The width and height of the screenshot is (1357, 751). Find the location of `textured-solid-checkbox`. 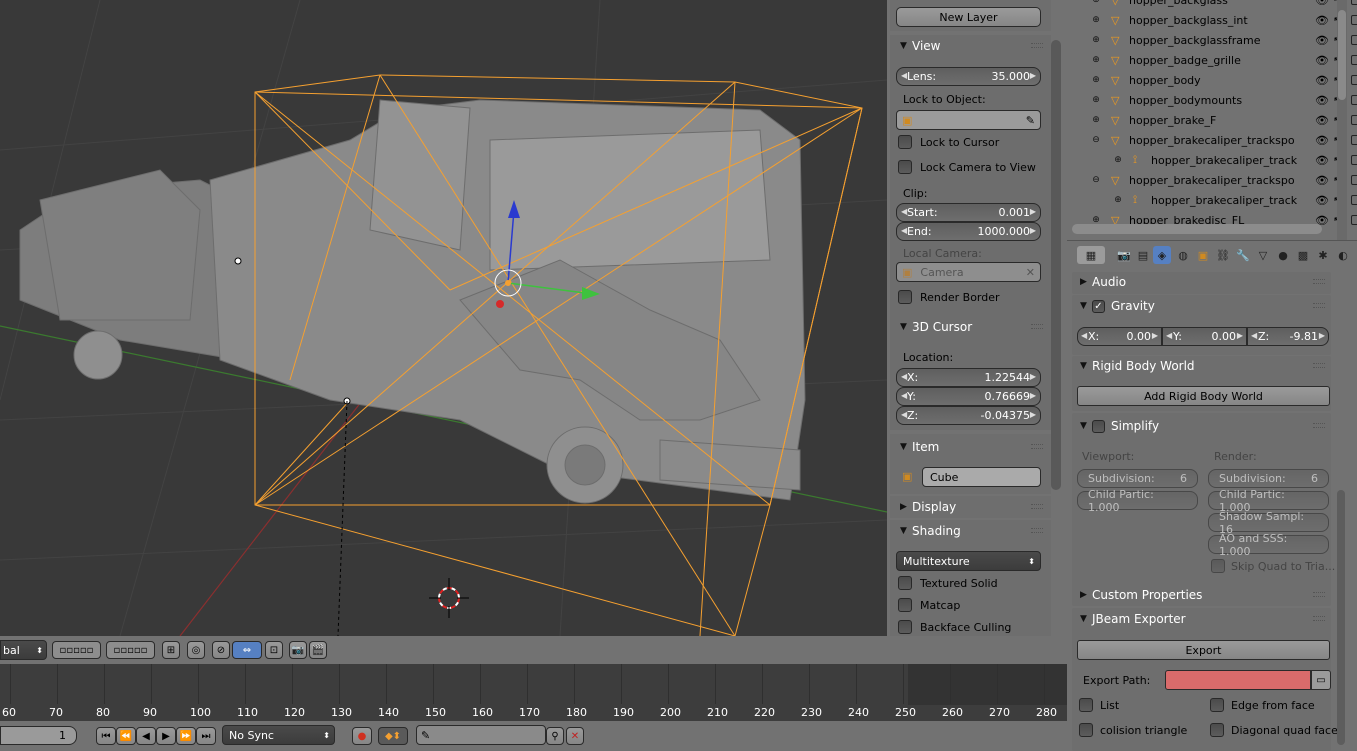

textured-solid-checkbox is located at coordinates (905, 583).